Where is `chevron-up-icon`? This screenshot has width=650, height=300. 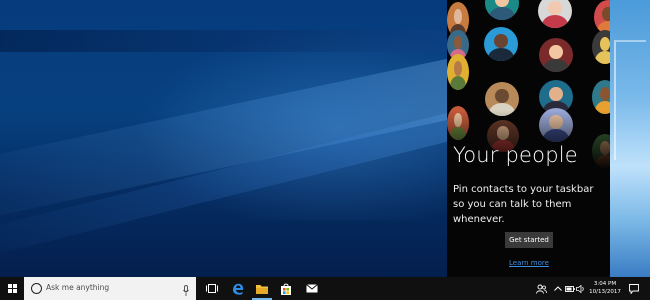 chevron-up-icon is located at coordinates (558, 288).